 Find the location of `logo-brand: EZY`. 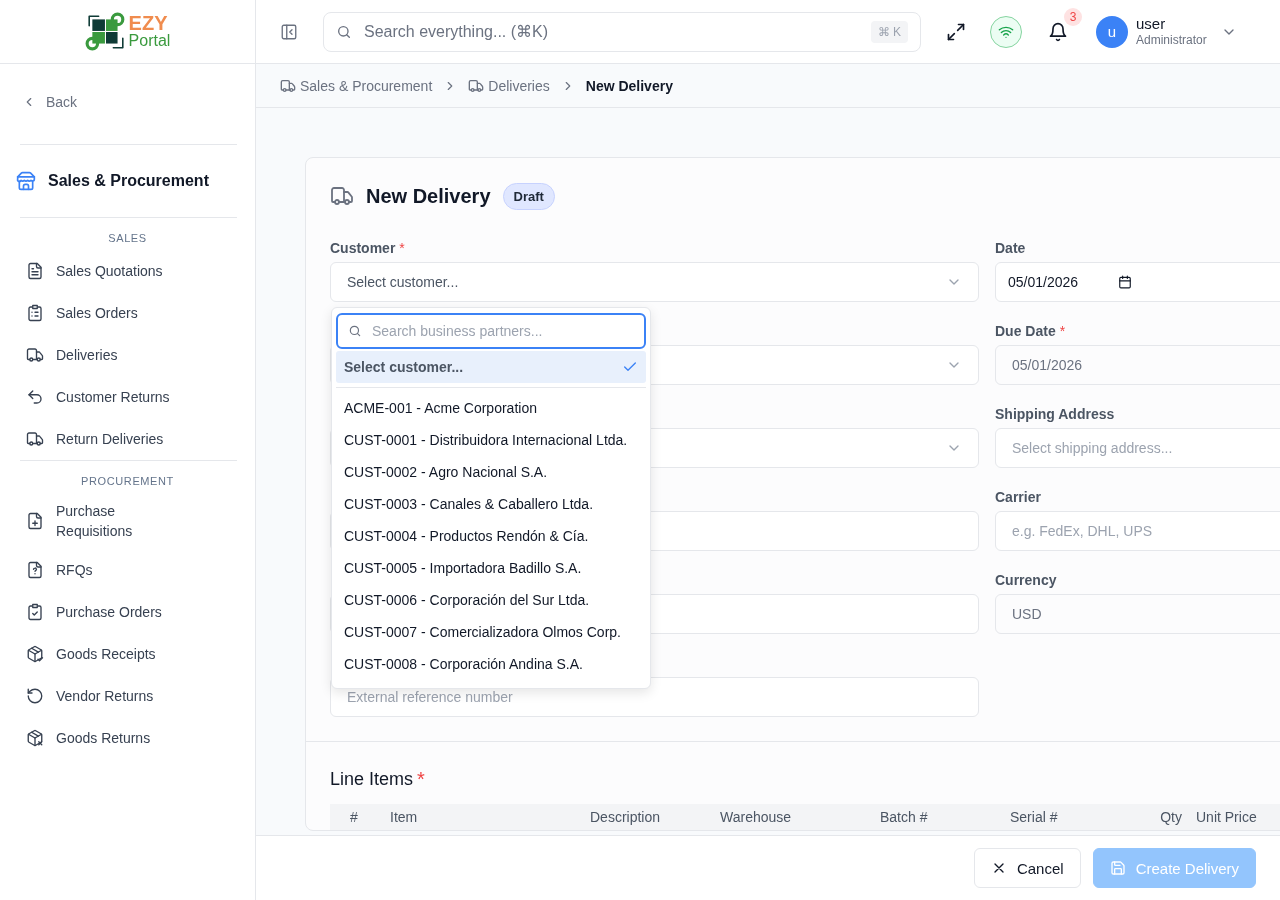

logo-brand: EZY is located at coordinates (148, 23).